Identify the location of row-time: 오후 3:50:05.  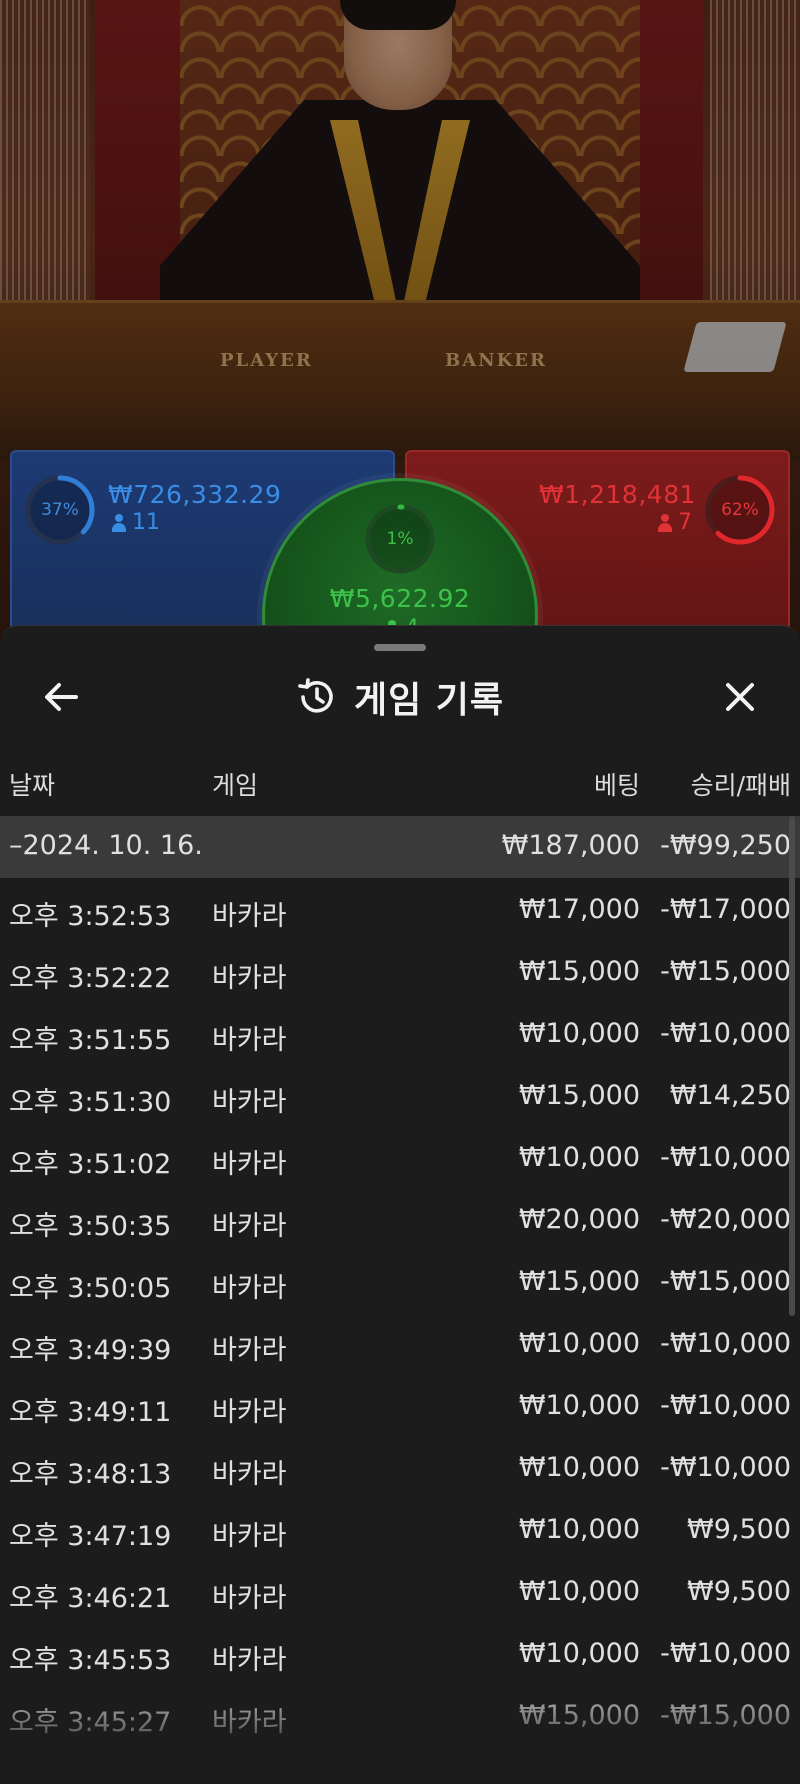
(90, 1288).